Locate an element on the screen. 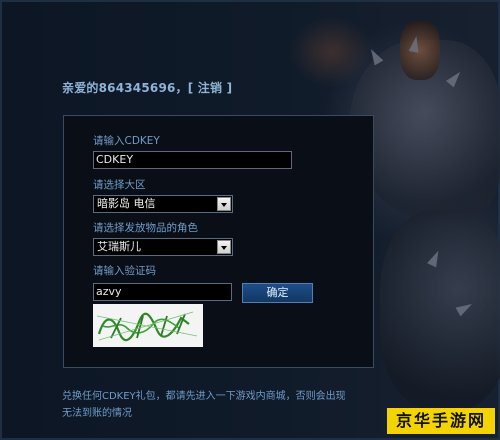 Image resolution: width=500 pixels, height=440 pixels. logout-link: [ 注销 ] is located at coordinates (210, 88).